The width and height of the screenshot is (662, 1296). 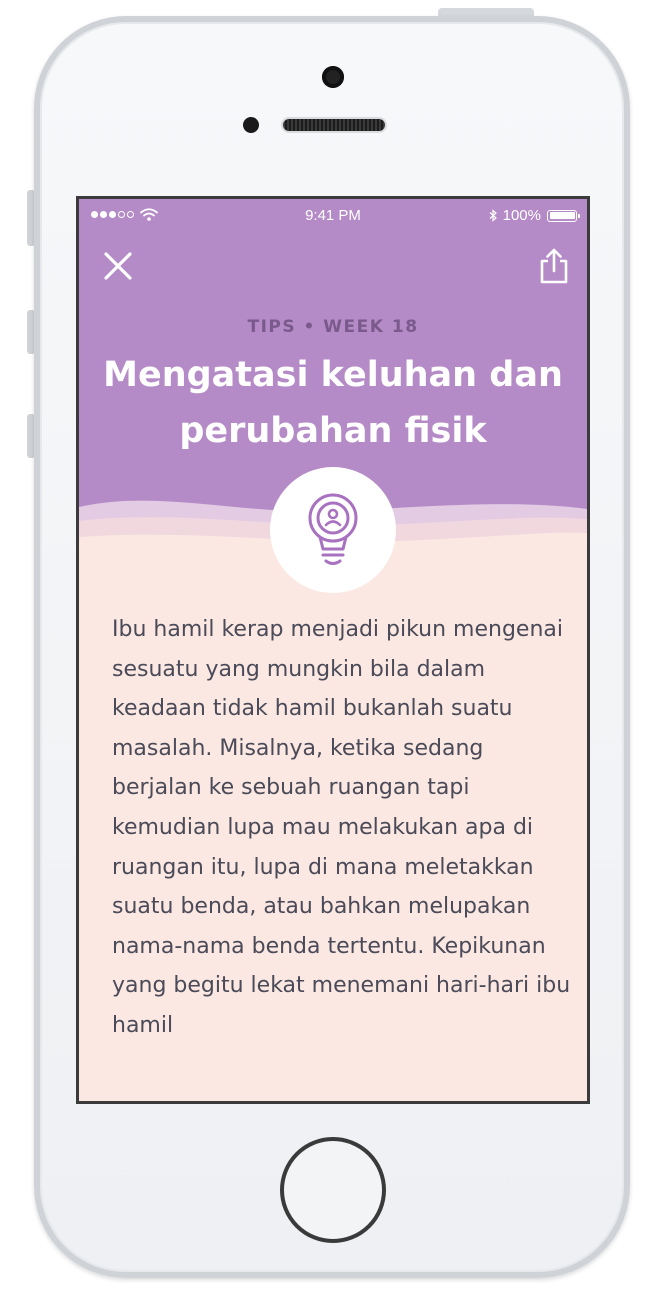 What do you see at coordinates (563, 215) in the screenshot?
I see `battery-icon` at bounding box center [563, 215].